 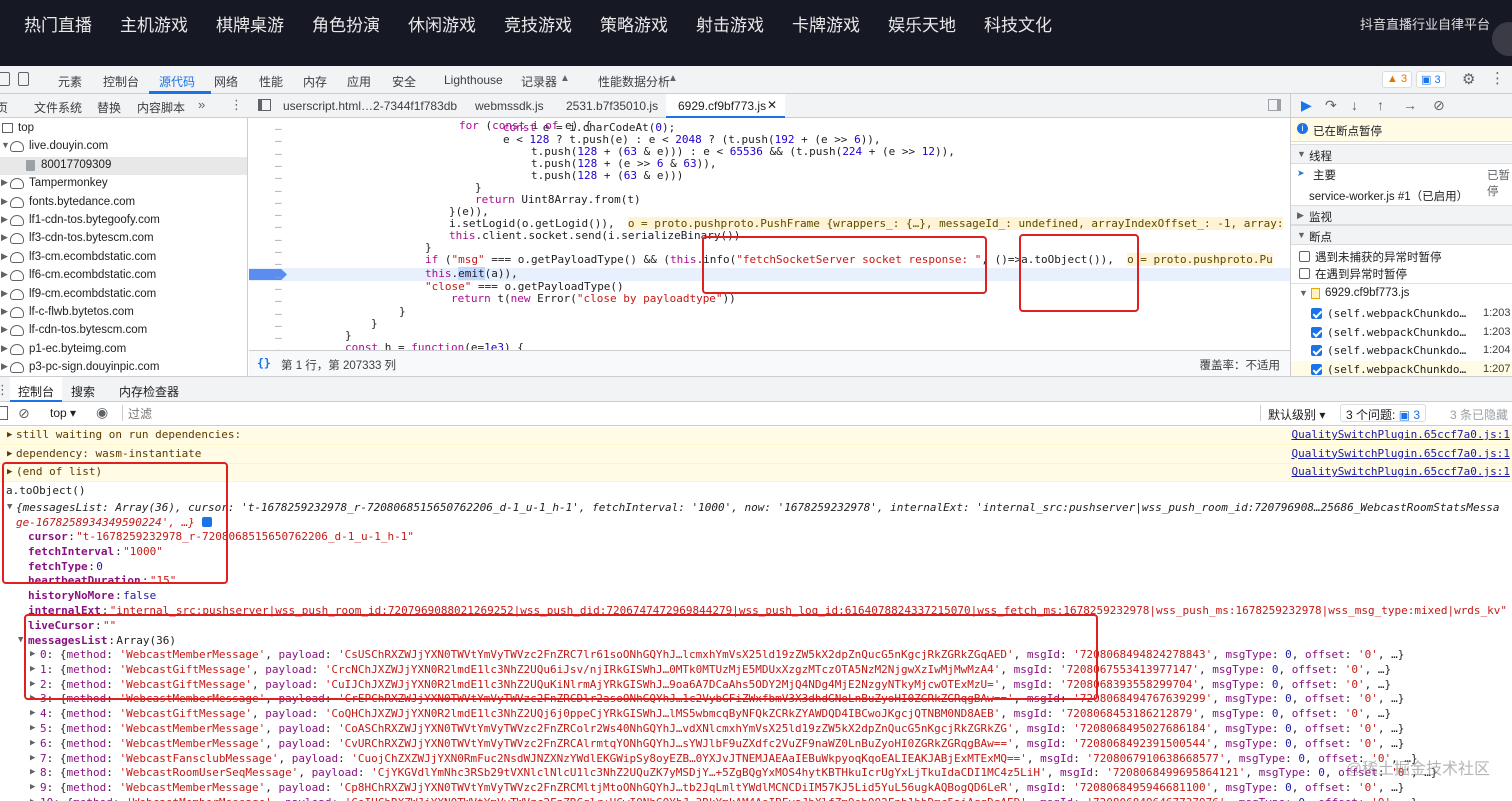 What do you see at coordinates (1439, 105) in the screenshot?
I see `deactivate-breakpoints-icon: ⊘` at bounding box center [1439, 105].